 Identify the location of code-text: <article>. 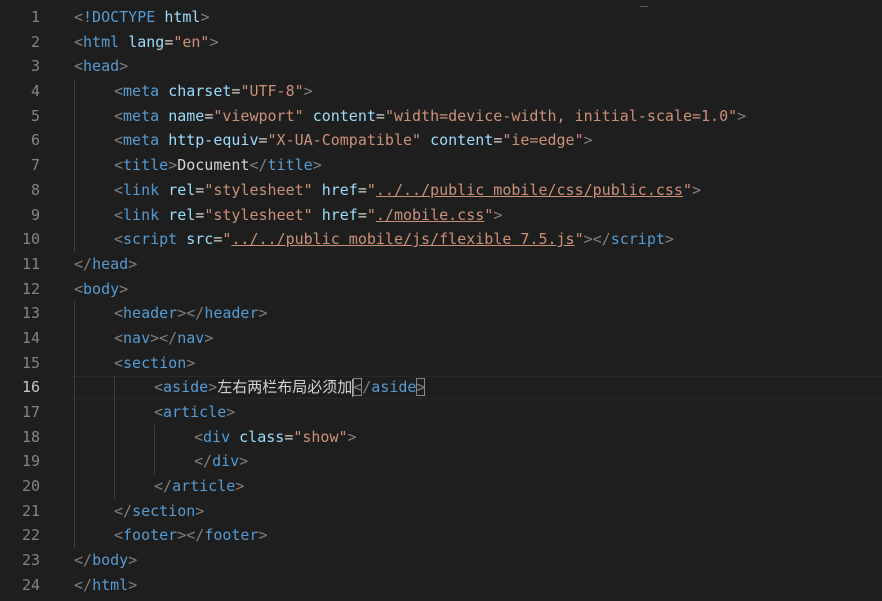
(194, 412).